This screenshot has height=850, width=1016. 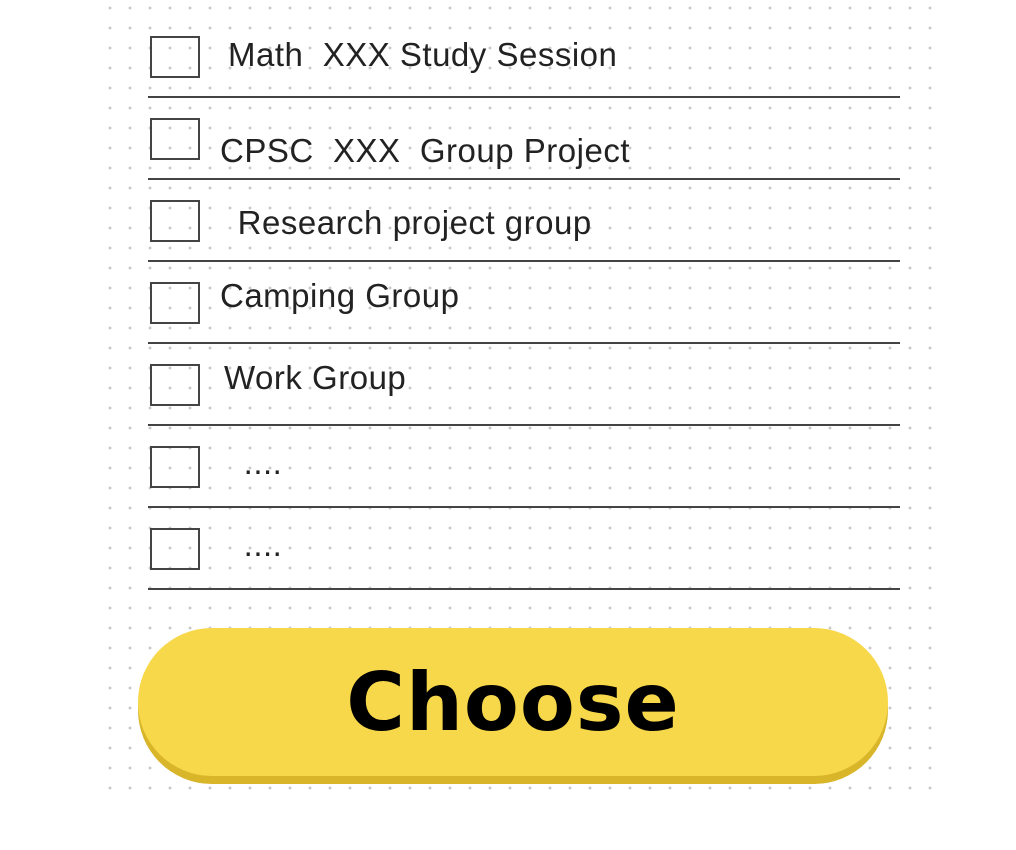 I want to click on group-label: Camping Group, so click(x=340, y=295).